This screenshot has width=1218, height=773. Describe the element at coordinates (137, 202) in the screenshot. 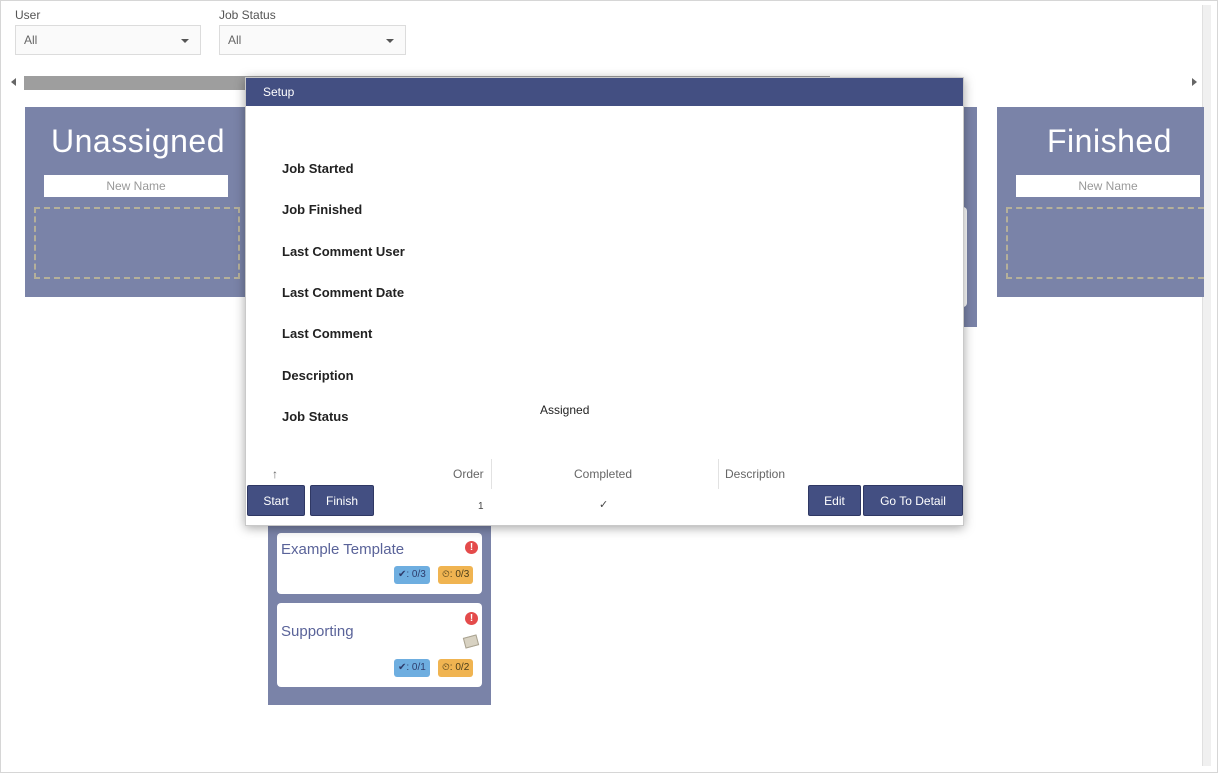

I see `column-unassigned: Unassigned New Name` at that location.